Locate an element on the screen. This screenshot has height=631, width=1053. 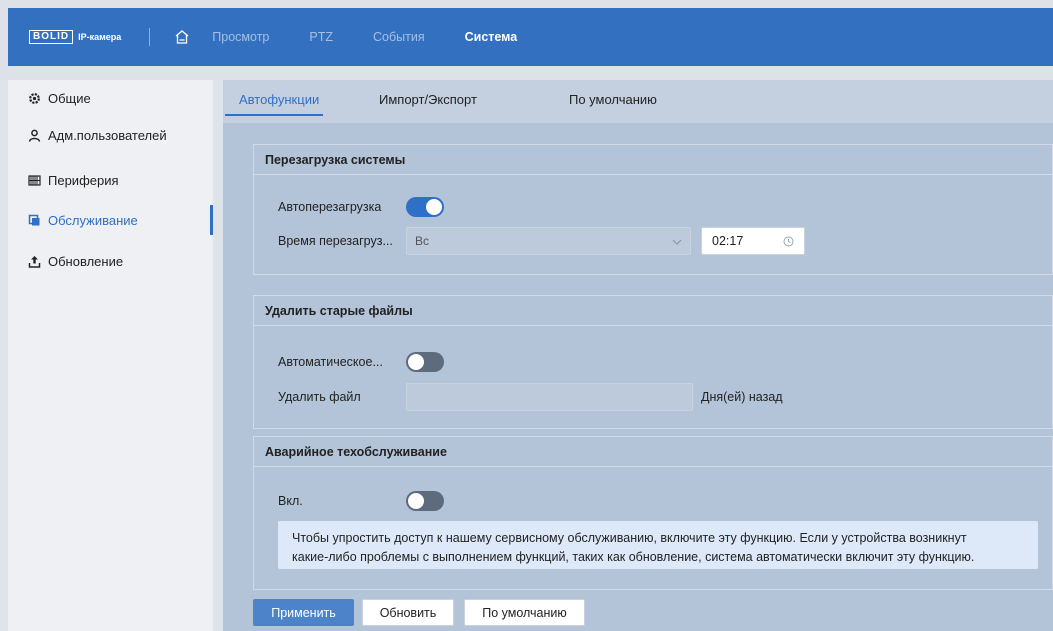
upload-icon is located at coordinates (34, 261).